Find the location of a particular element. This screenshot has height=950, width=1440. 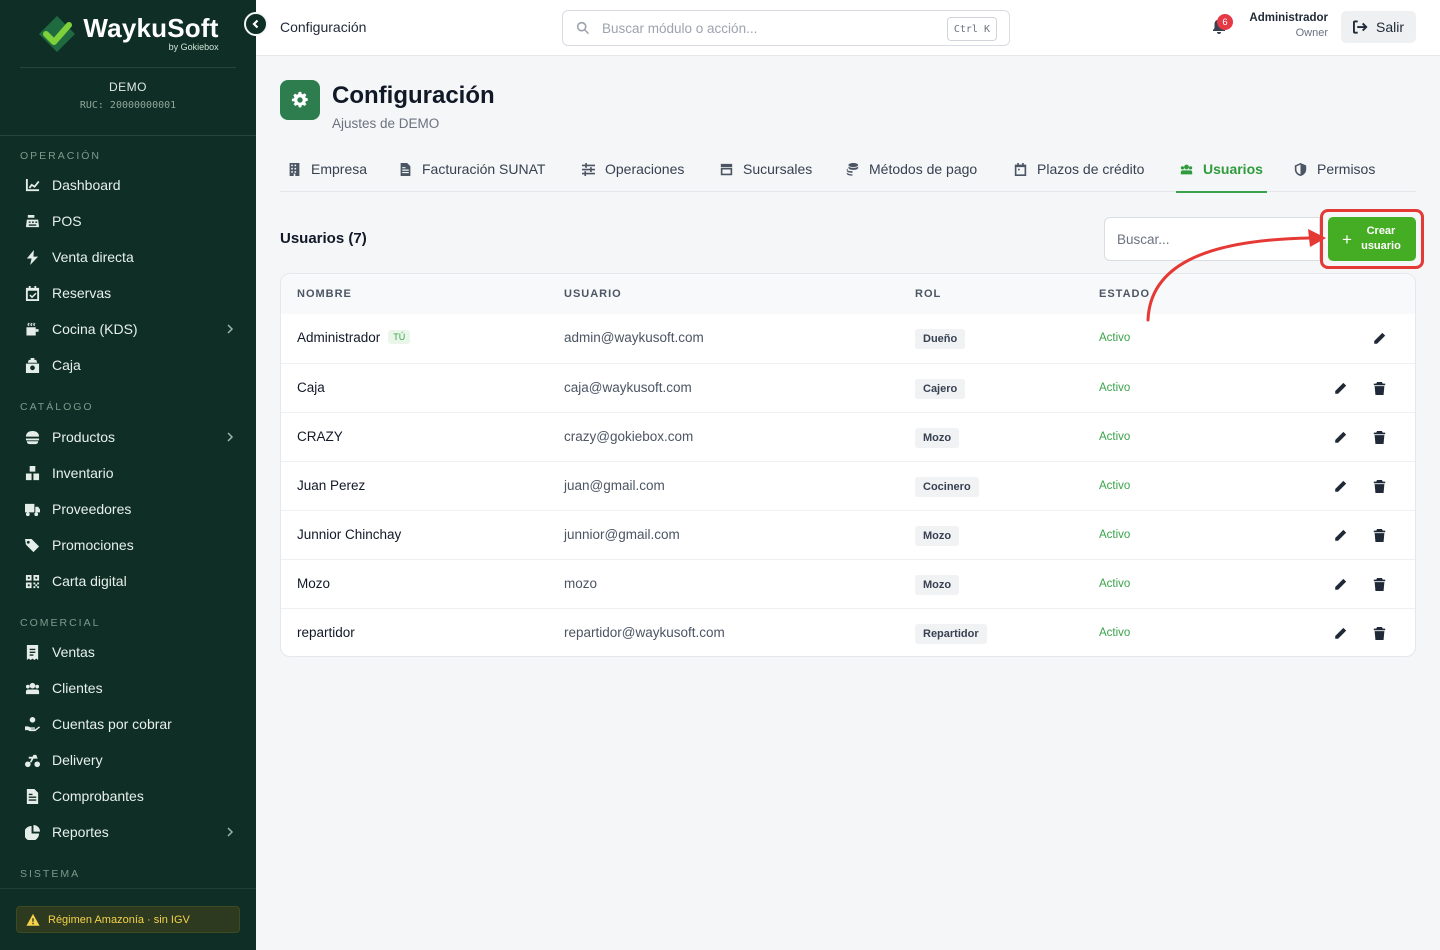

sidebar-item-reservas: Reservas is located at coordinates (128, 293).